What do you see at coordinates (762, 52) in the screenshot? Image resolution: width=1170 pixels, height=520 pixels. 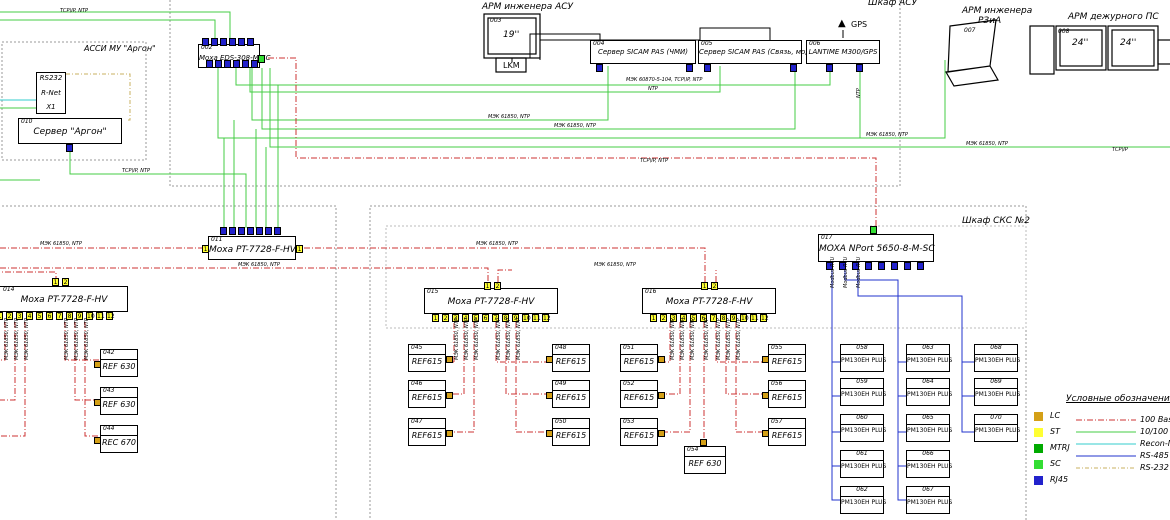 I see `server-005: 005 Сервер SICAM PAS (Связь, модуль)` at bounding box center [762, 52].